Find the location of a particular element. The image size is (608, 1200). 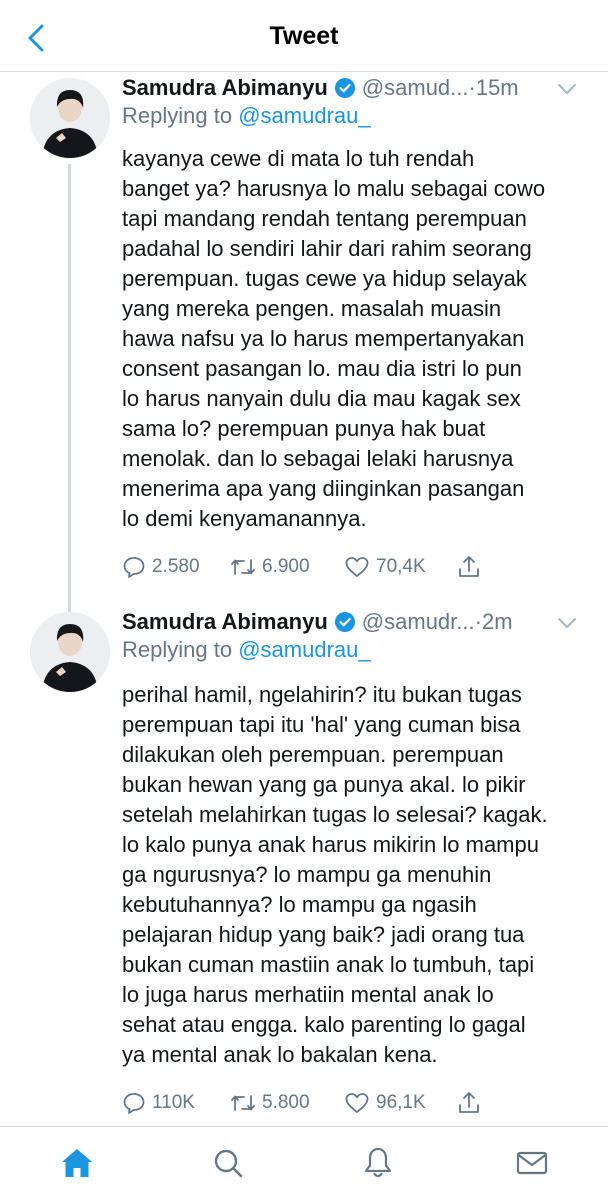

tweet-text-line: bukan hewan yang ga punya akal. lo pikir is located at coordinates (324, 784).